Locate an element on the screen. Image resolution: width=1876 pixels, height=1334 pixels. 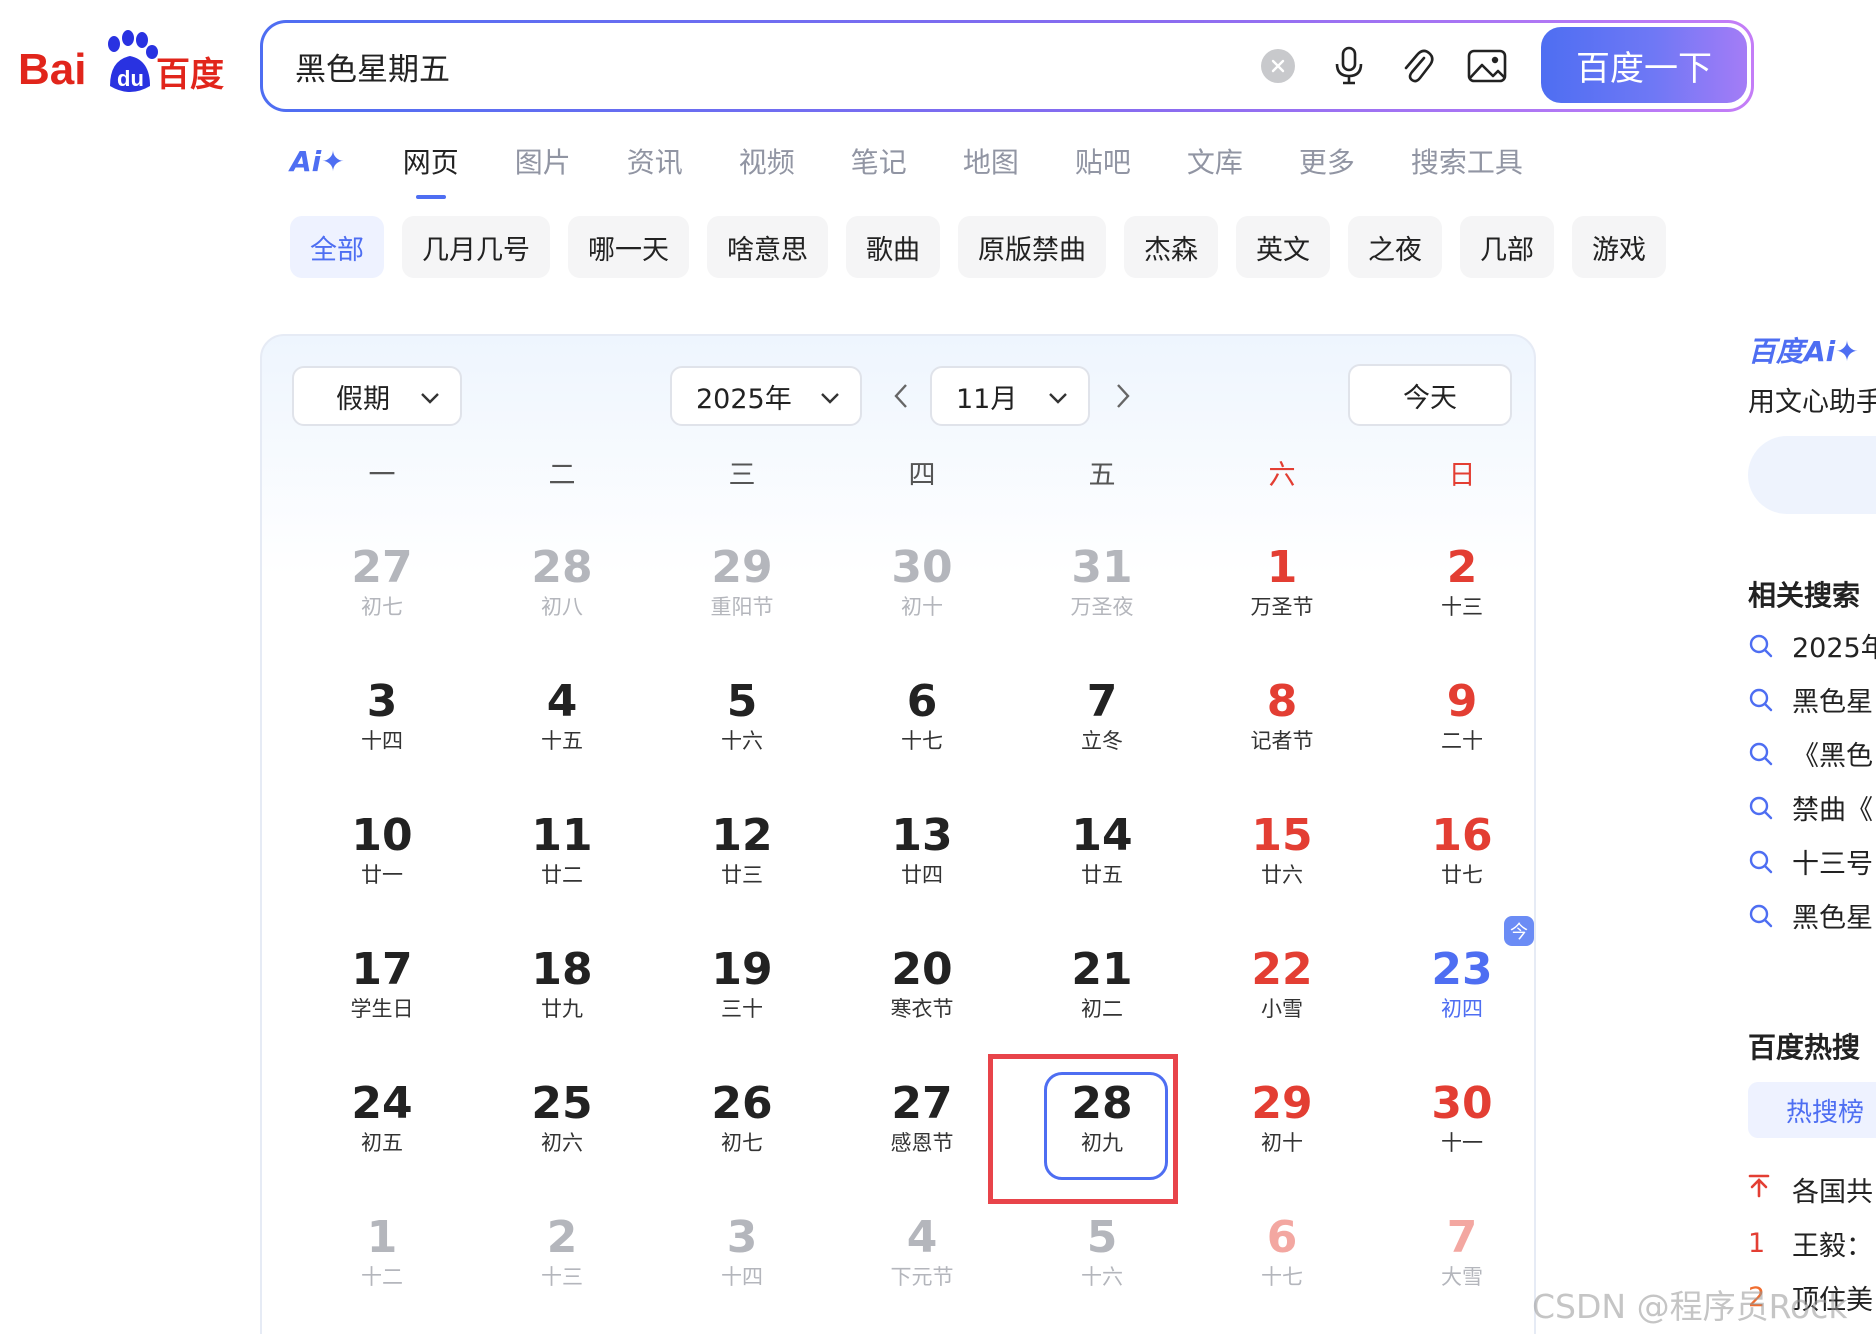
calendar-day: 19 三十 is located at coordinates (742, 1001).